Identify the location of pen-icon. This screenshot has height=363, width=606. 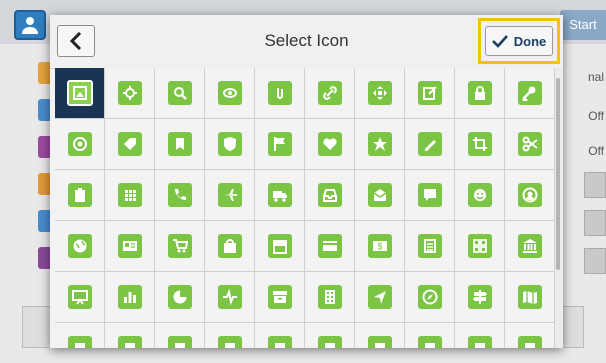
(429, 144).